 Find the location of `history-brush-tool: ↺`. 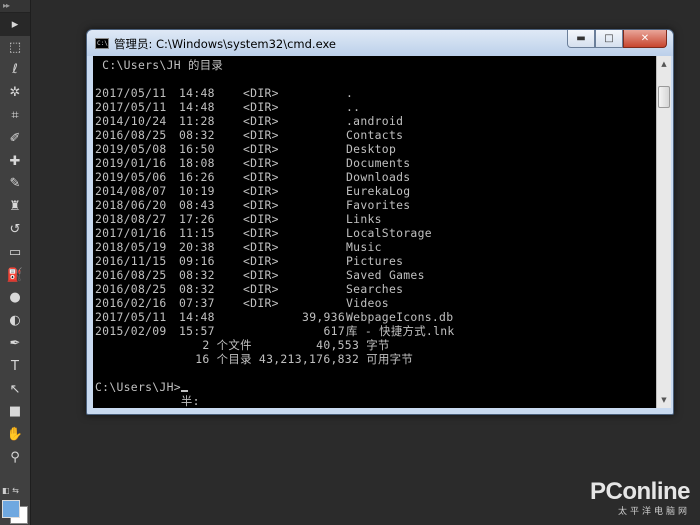

history-brush-tool: ↺ is located at coordinates (15, 229).